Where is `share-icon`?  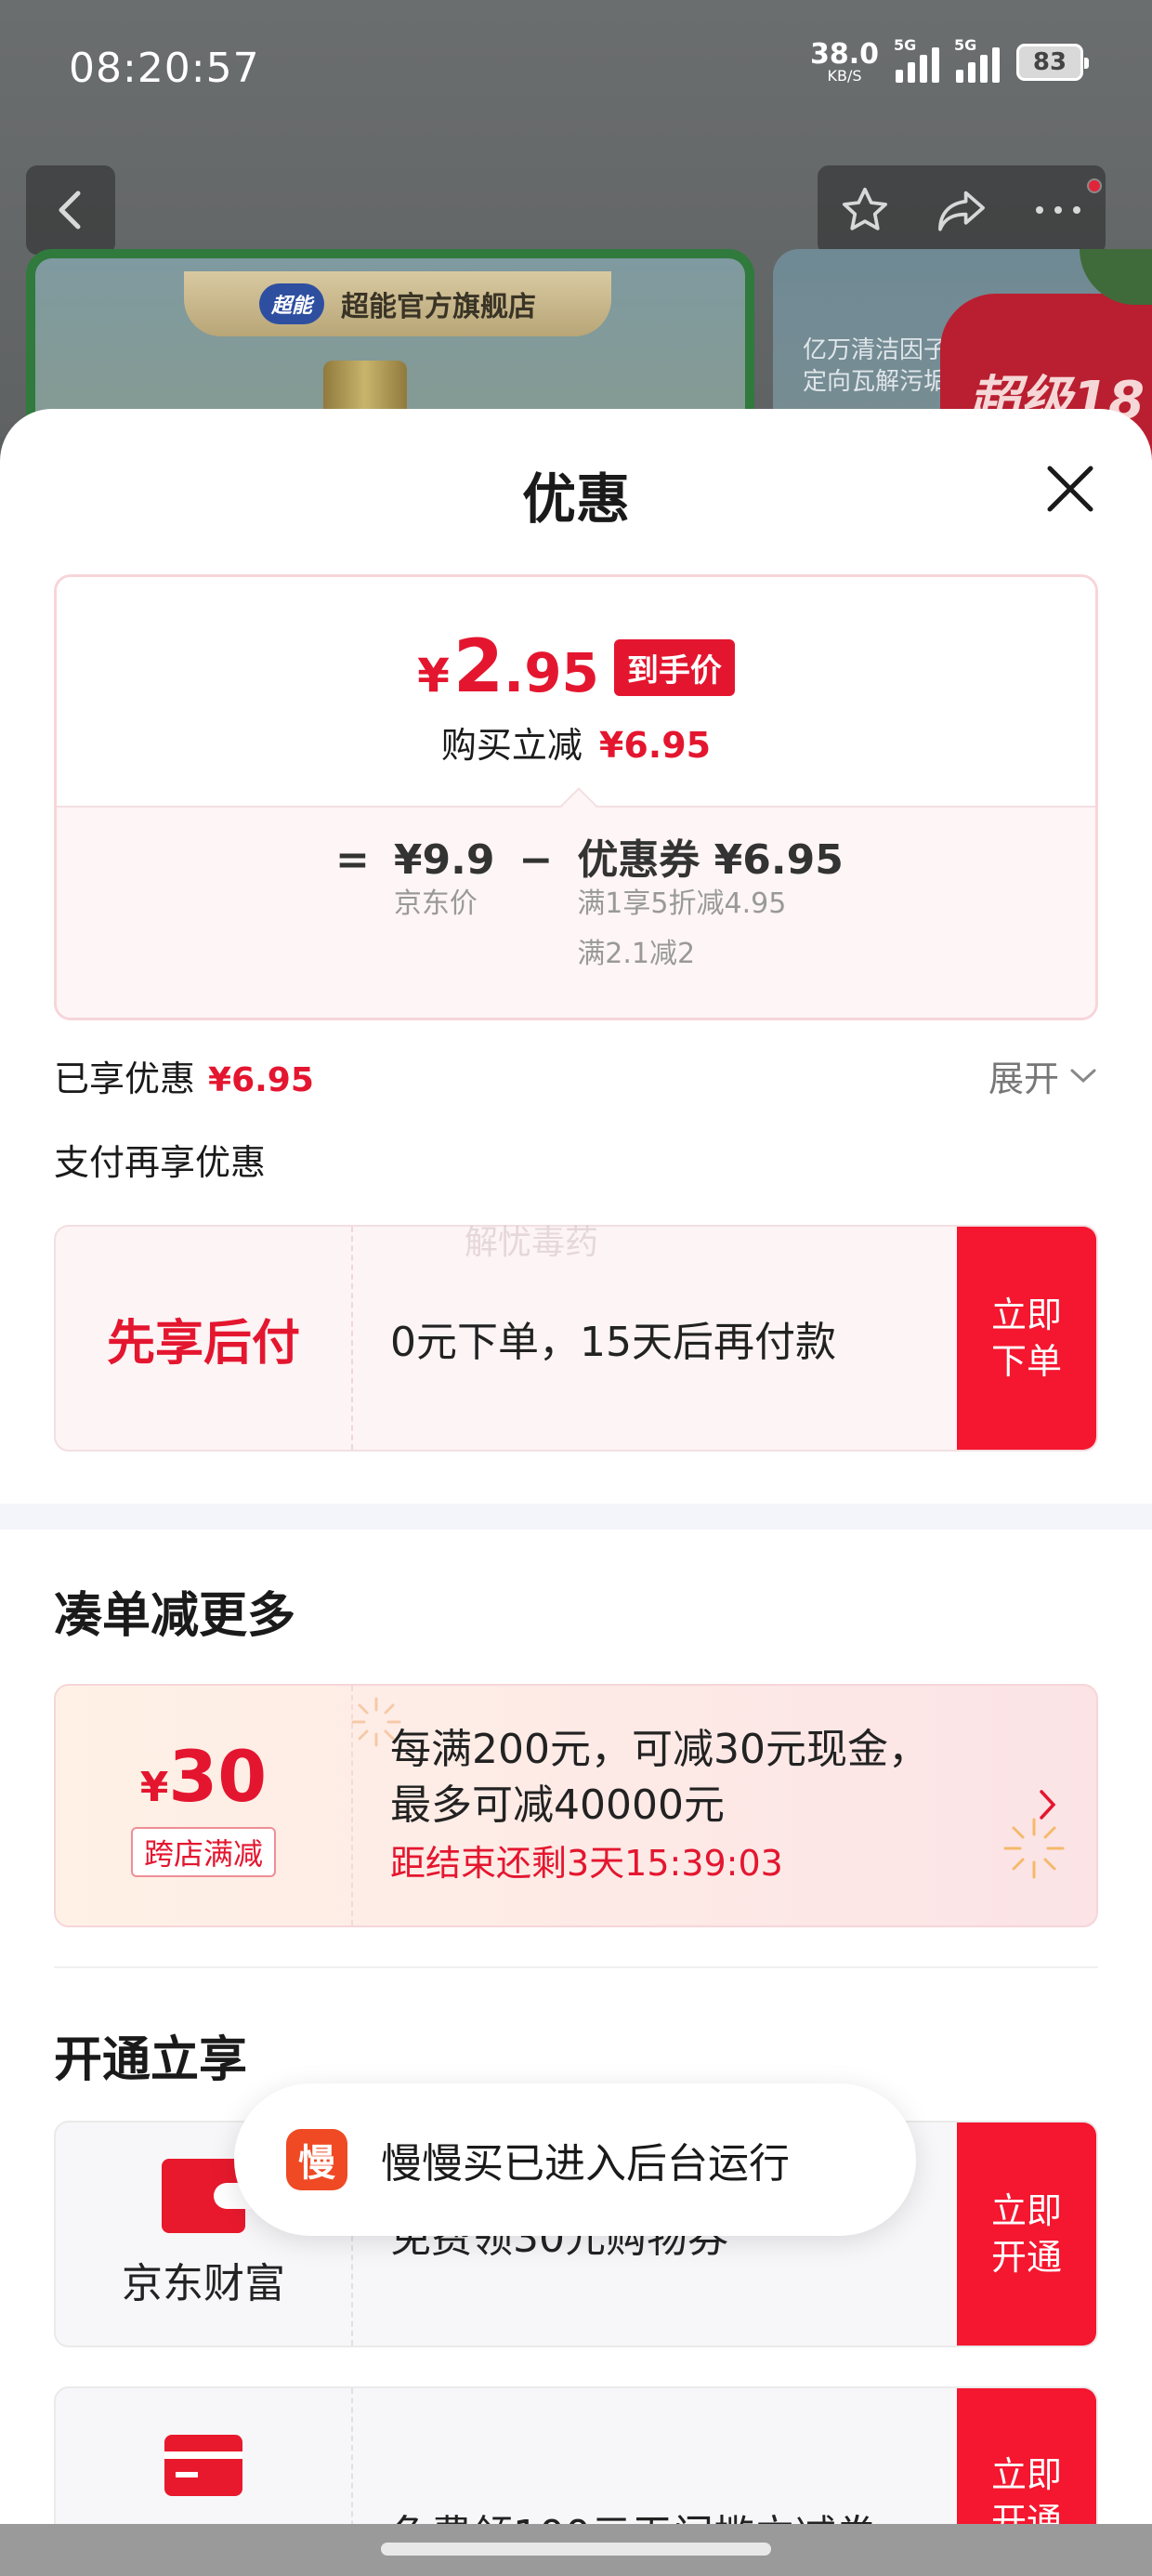 share-icon is located at coordinates (961, 210).